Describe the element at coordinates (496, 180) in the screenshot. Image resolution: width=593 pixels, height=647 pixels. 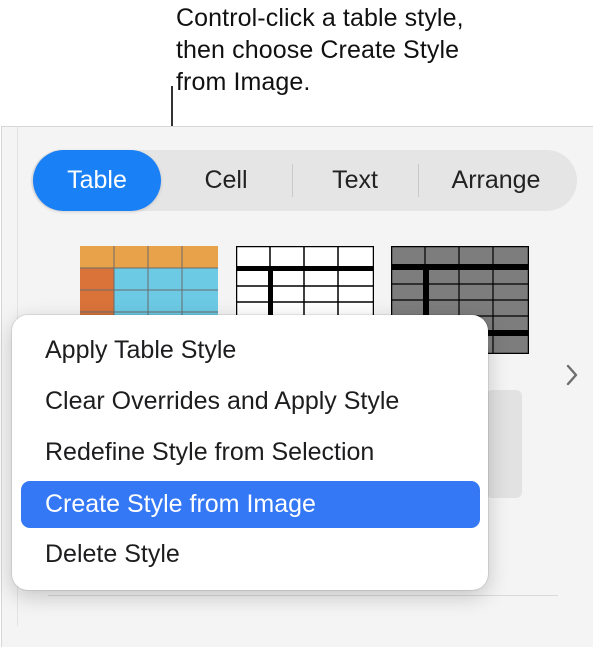
I see `tab-arrange: Arrange` at that location.